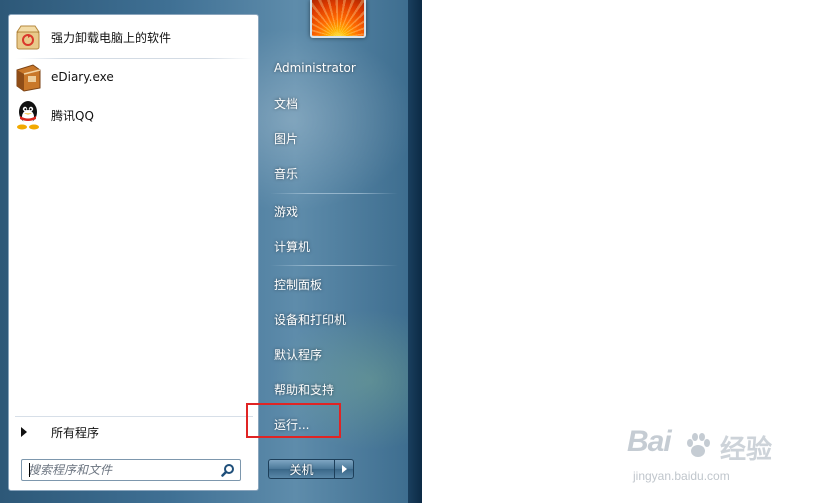 This screenshot has width=819, height=503. I want to click on program-ediary: eDiary.exe, so click(133, 77).